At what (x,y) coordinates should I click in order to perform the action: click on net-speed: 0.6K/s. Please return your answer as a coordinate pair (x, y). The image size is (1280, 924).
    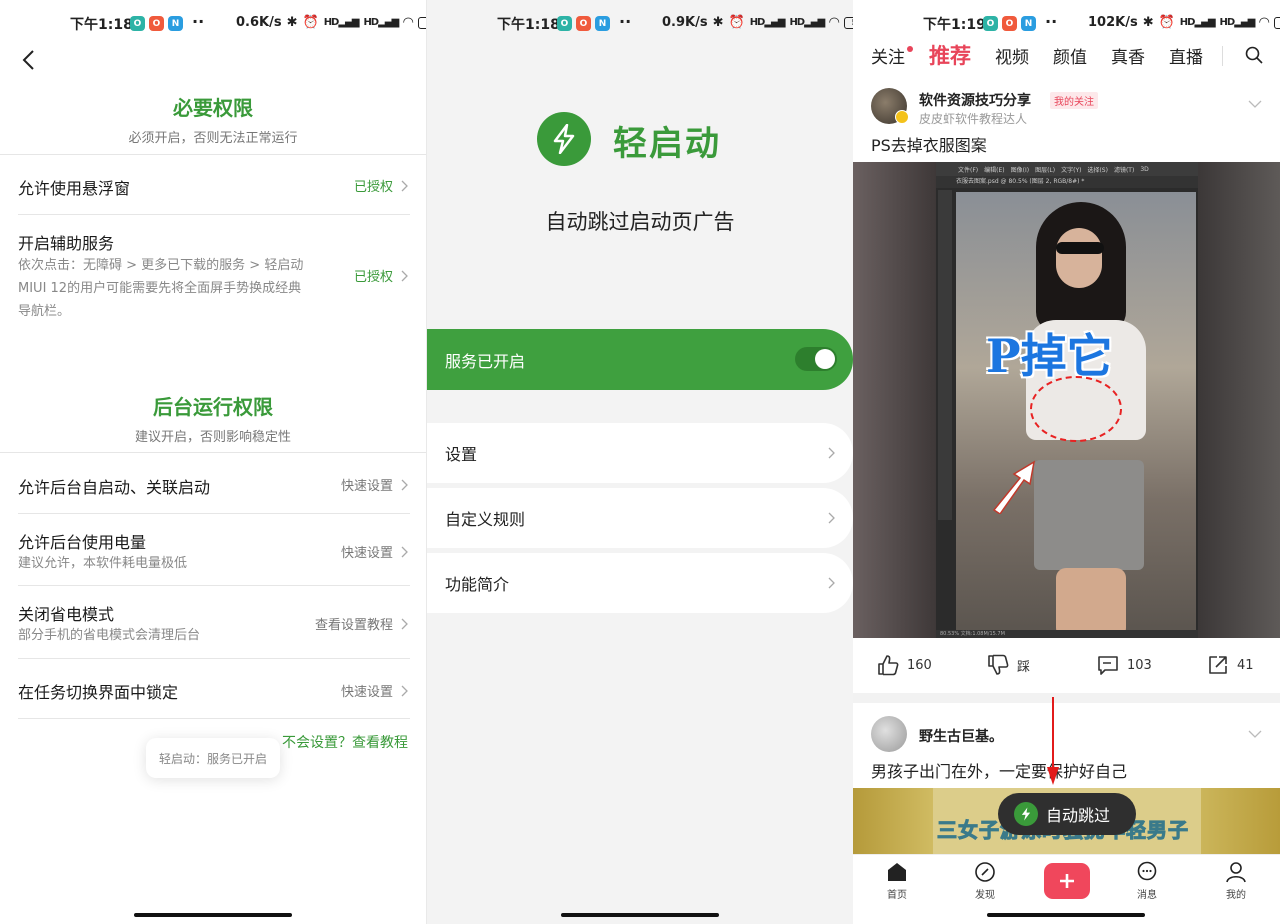
    Looking at the image, I should click on (259, 22).